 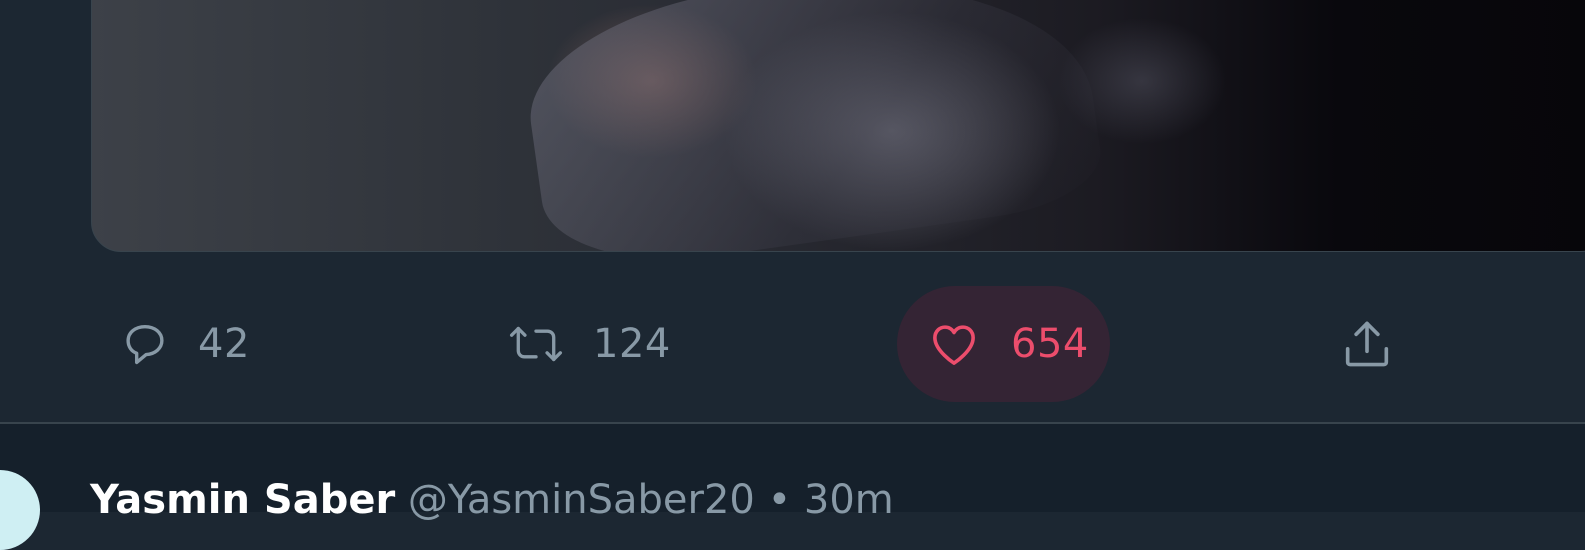 I want to click on retweet-count: 124, so click(x=632, y=344).